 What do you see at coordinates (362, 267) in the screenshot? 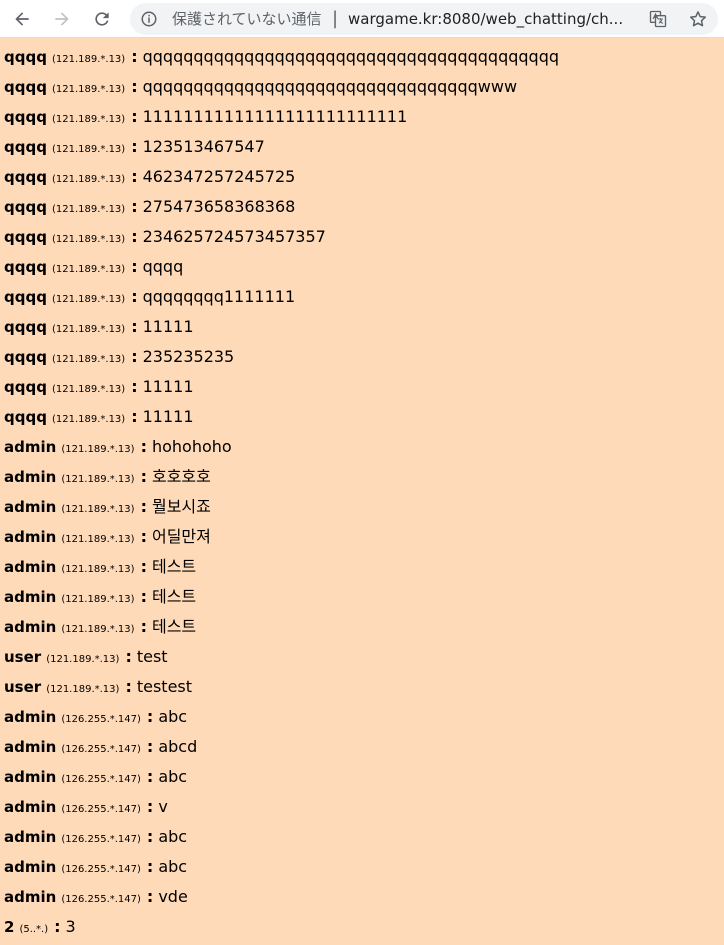
I see `chat-message: qqqq (121.189.*.13): qqqq` at bounding box center [362, 267].